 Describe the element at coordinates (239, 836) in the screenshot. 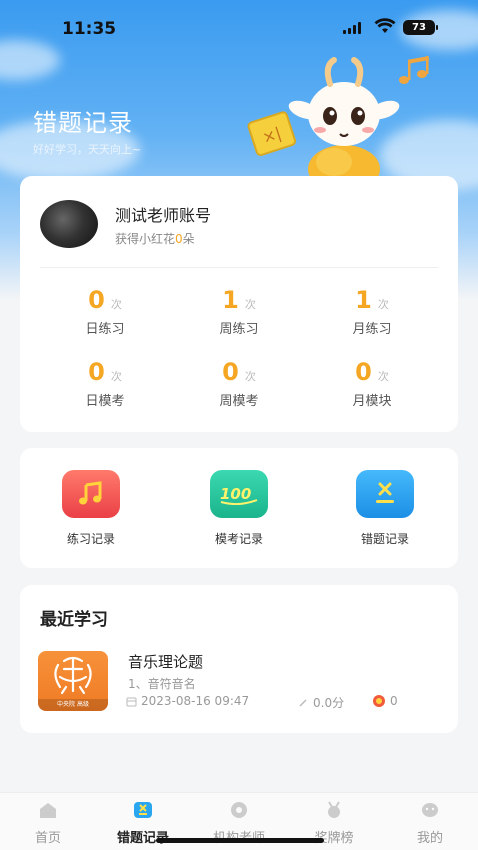

I see `tab-label: 机构老师` at that location.